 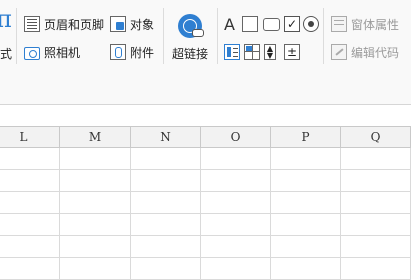 I want to click on column-header-m: M, so click(x=95, y=137).